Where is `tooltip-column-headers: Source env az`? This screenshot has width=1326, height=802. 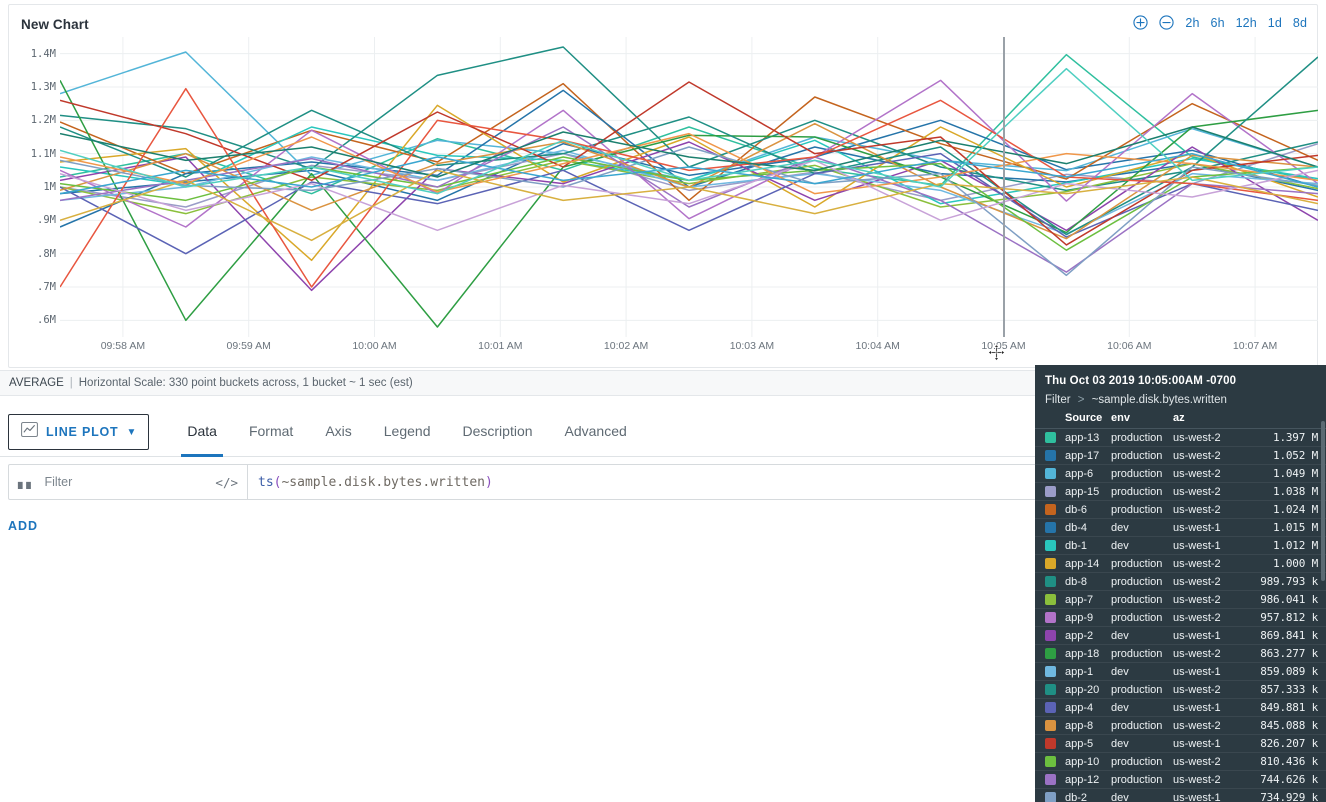 tooltip-column-headers: Source env az is located at coordinates (1180, 419).